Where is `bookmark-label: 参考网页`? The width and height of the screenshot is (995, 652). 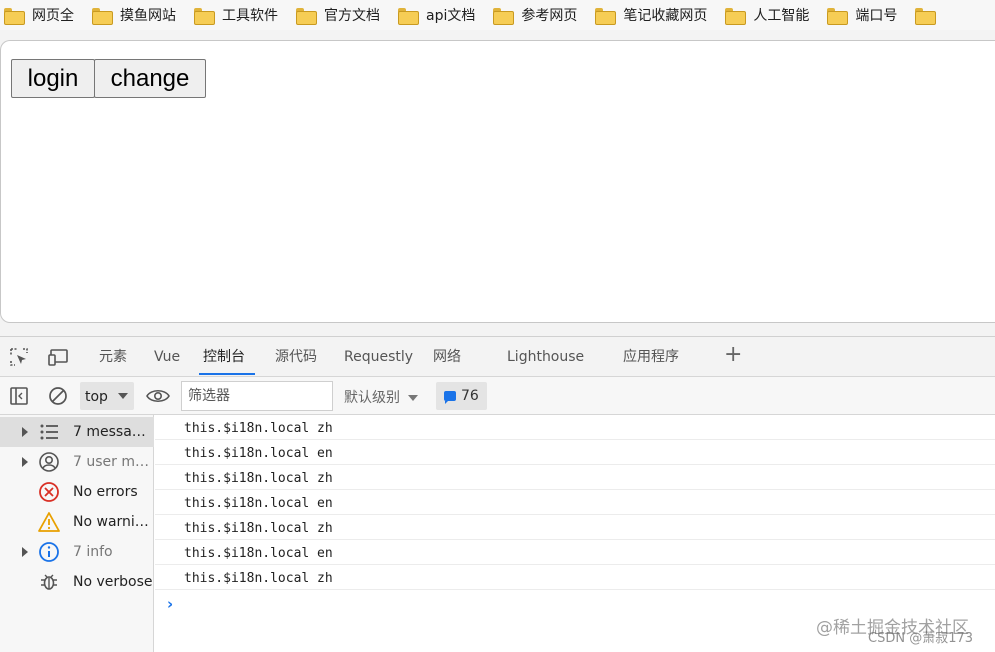 bookmark-label: 参考网页 is located at coordinates (549, 16).